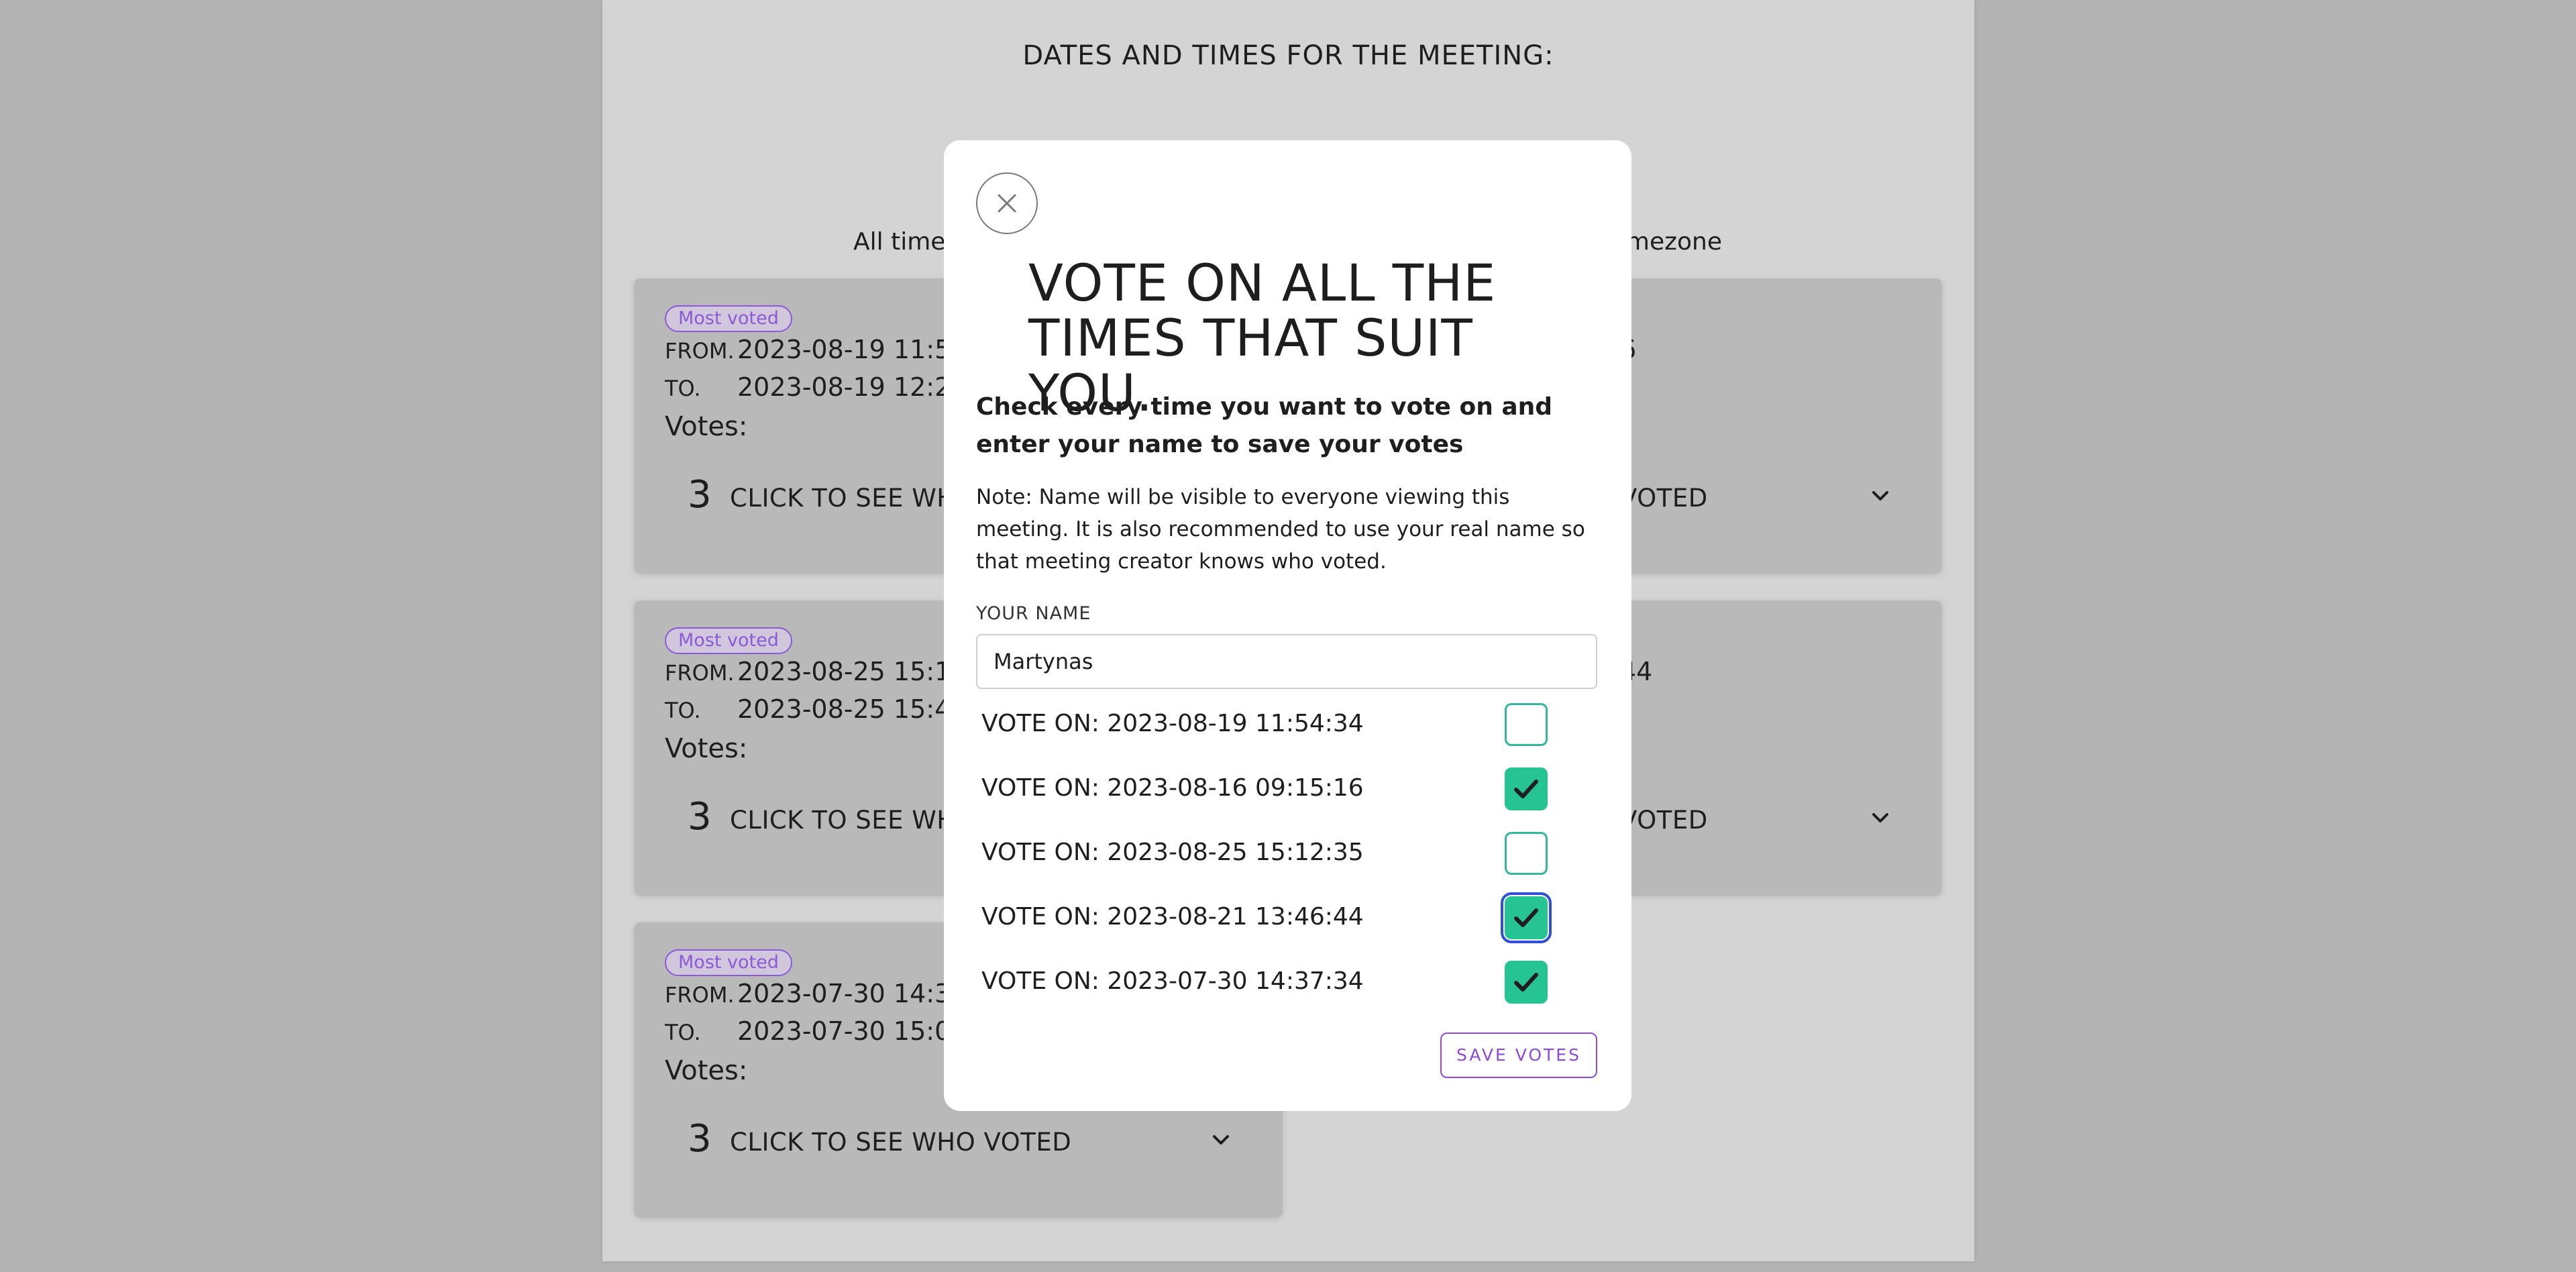 The height and width of the screenshot is (1272, 2576). I want to click on vote-option-label: VOTE ON: 2023-07-30 14:37:34, so click(1172, 981).